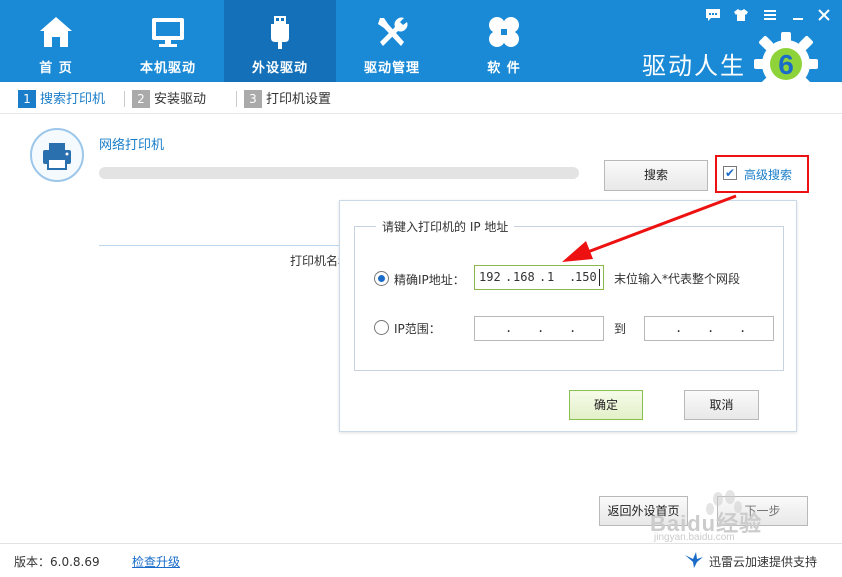 Image resolution: width=842 pixels, height=577 pixels. What do you see at coordinates (253, 99) in the screenshot?
I see `step-number: 3` at bounding box center [253, 99].